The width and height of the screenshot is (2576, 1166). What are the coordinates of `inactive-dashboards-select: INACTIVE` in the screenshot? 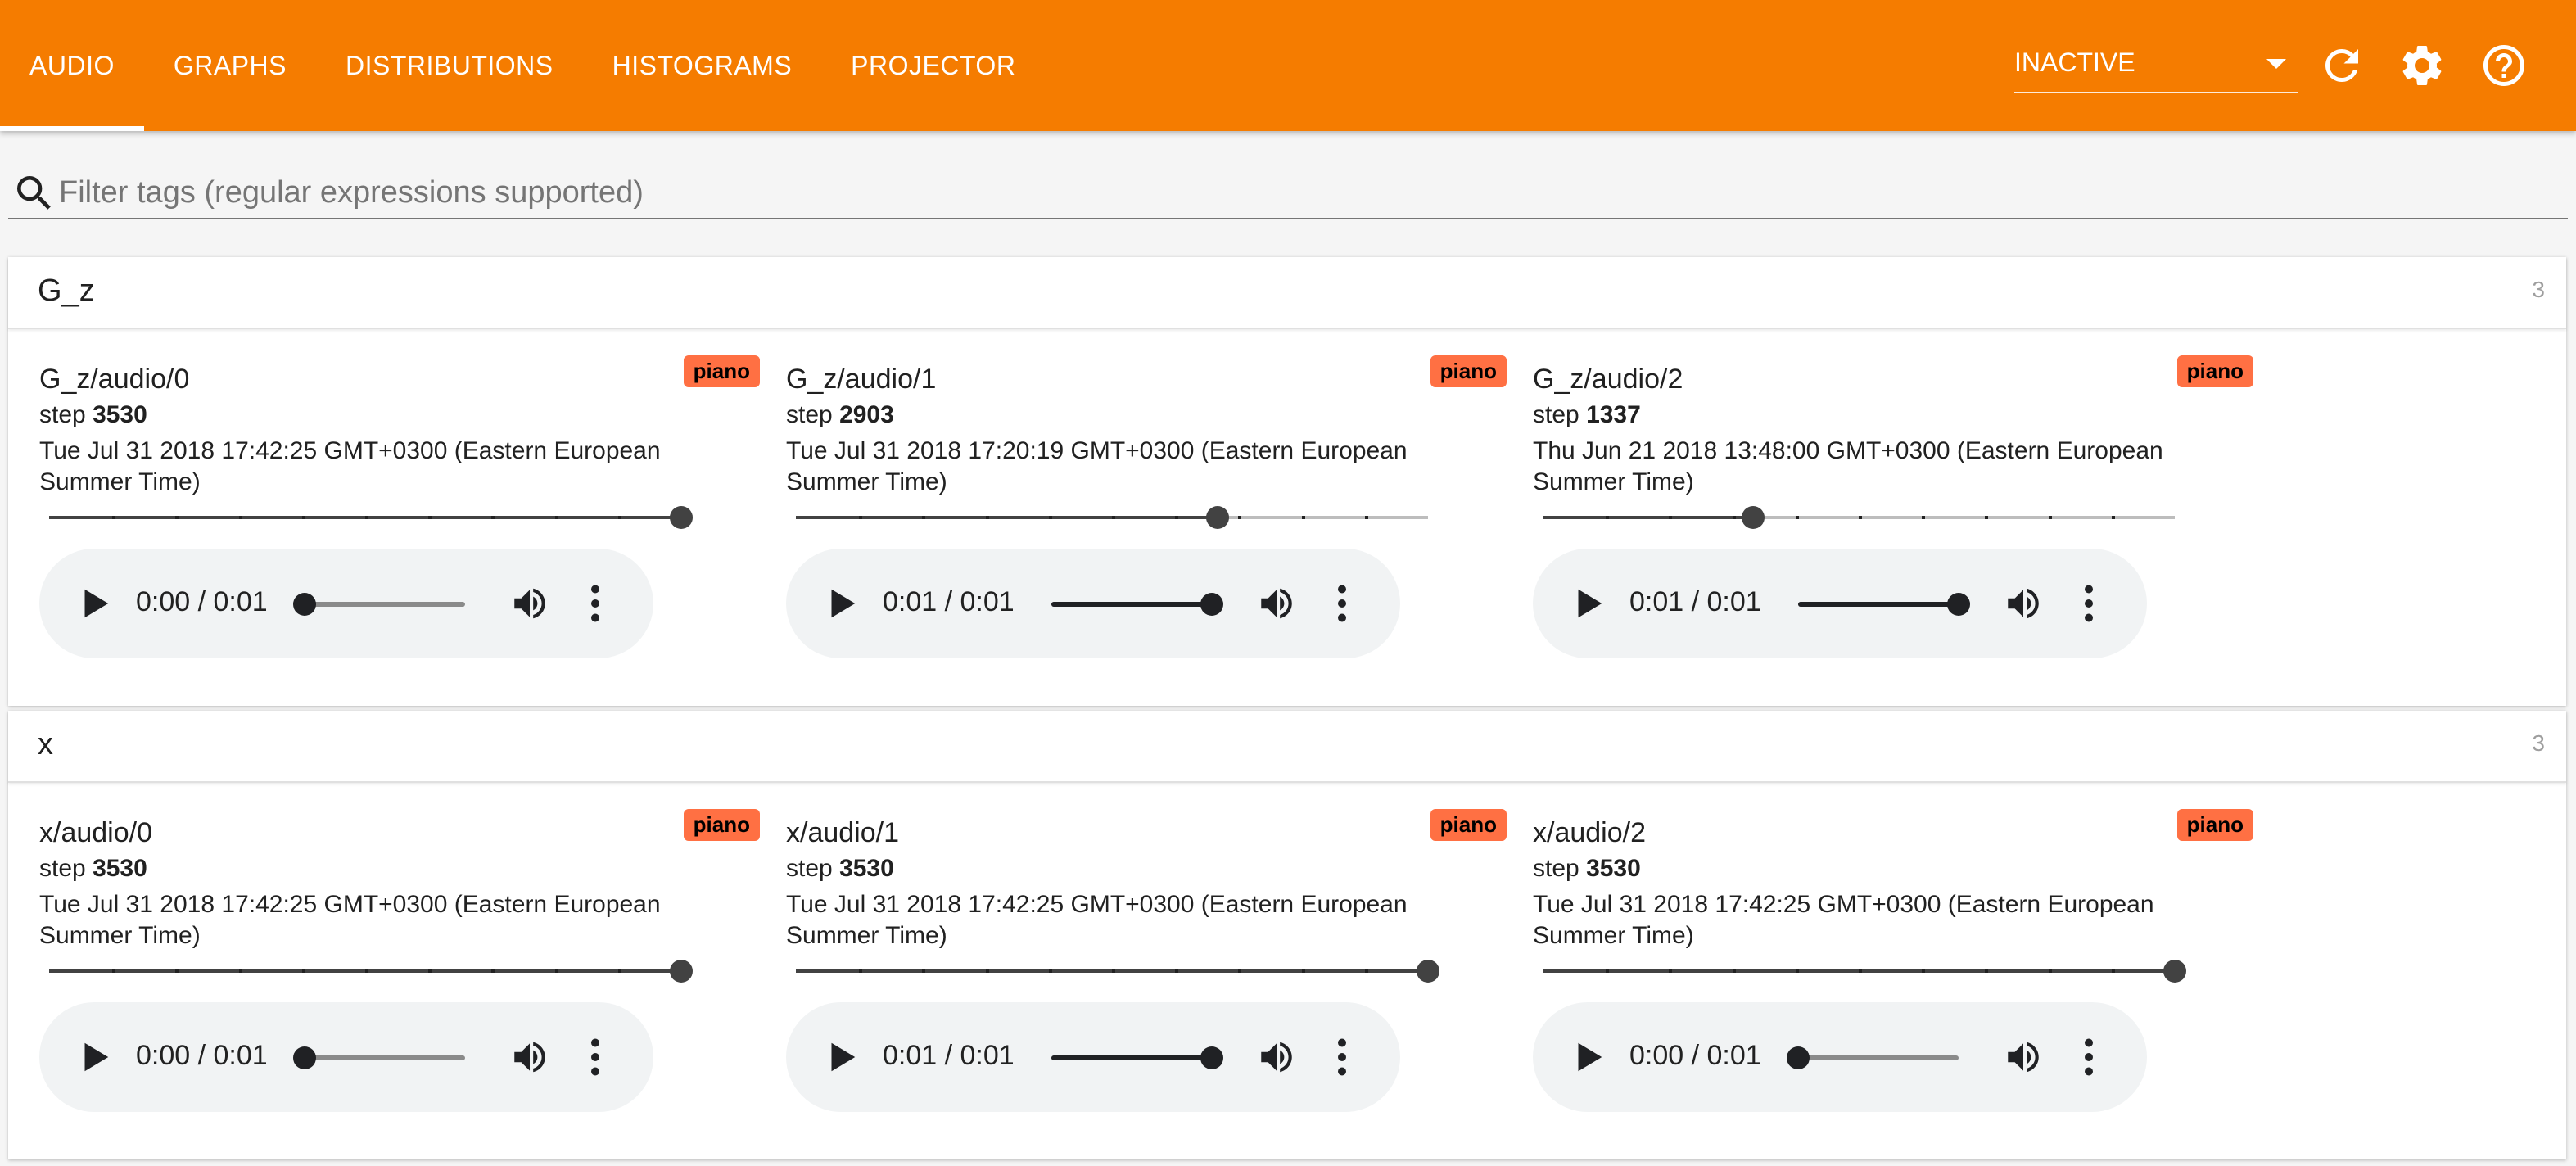 It's located at (2156, 68).